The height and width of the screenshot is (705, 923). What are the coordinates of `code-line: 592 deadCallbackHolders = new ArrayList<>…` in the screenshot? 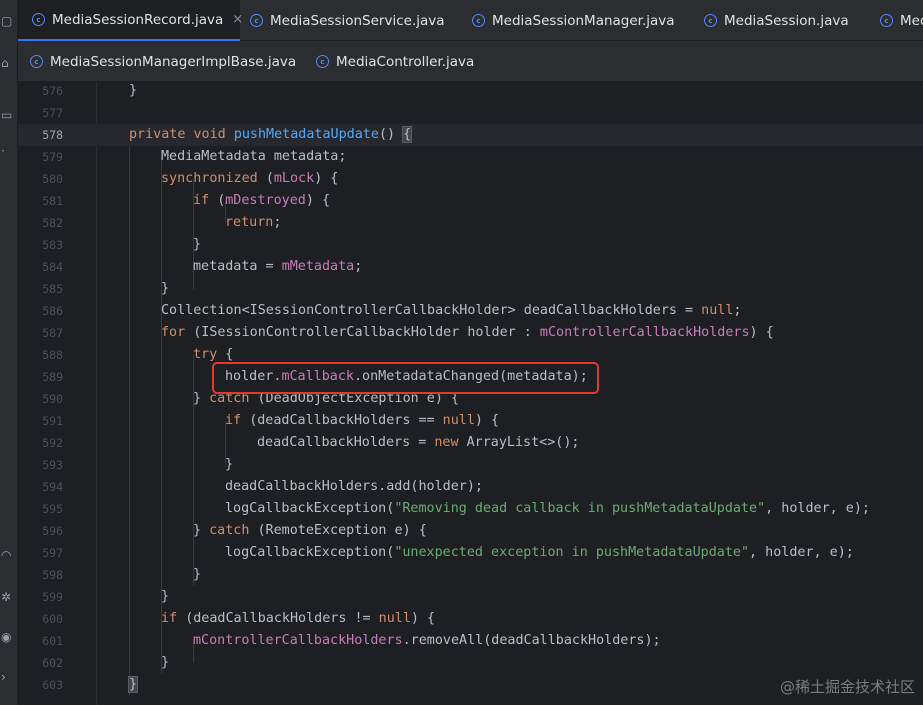 It's located at (470, 443).